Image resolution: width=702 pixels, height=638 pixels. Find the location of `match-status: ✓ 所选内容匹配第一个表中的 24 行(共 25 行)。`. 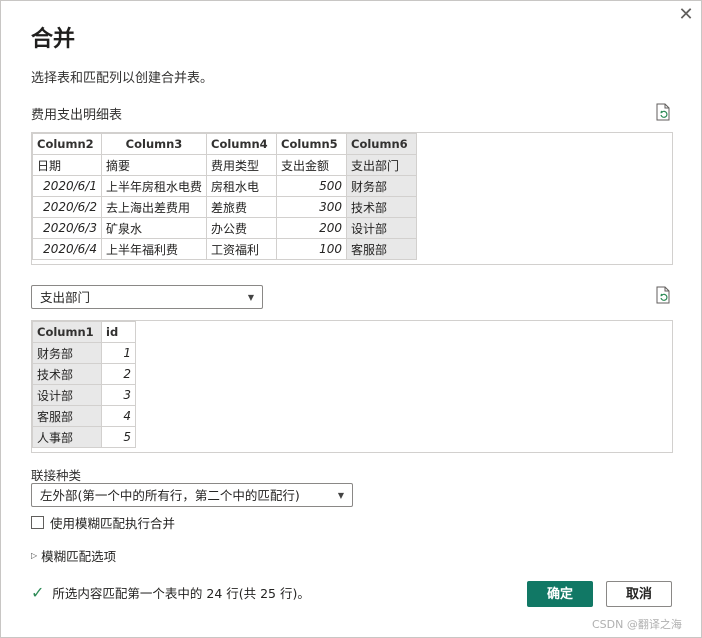

match-status: ✓ 所选内容匹配第一个表中的 24 行(共 25 行)。 is located at coordinates (170, 592).